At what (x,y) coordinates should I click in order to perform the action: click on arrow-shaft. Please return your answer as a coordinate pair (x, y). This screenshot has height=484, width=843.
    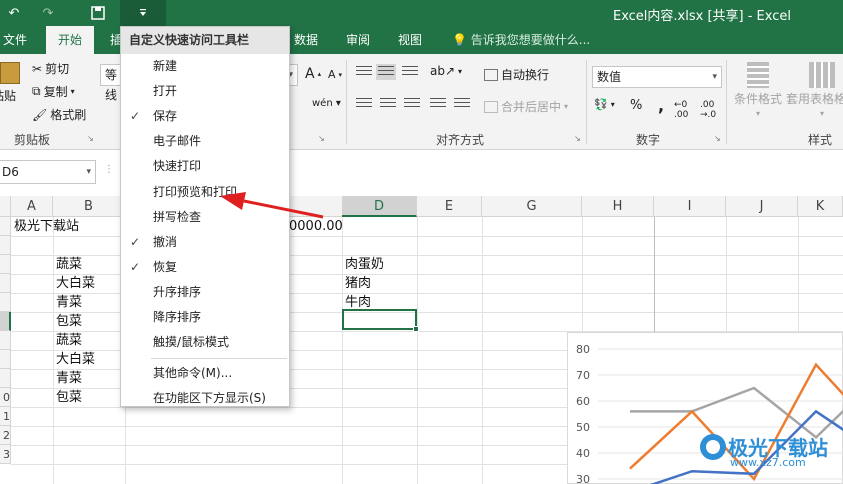
    Looking at the image, I should click on (283, 209).